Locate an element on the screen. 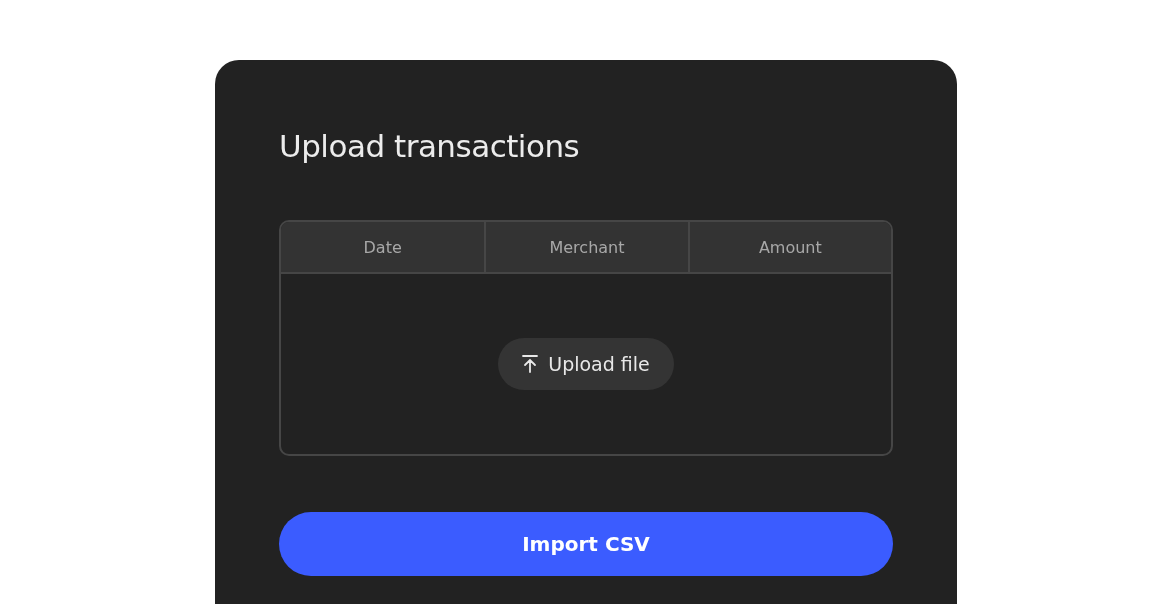 The image size is (1172, 604). column-header: Merchant is located at coordinates (586, 247).